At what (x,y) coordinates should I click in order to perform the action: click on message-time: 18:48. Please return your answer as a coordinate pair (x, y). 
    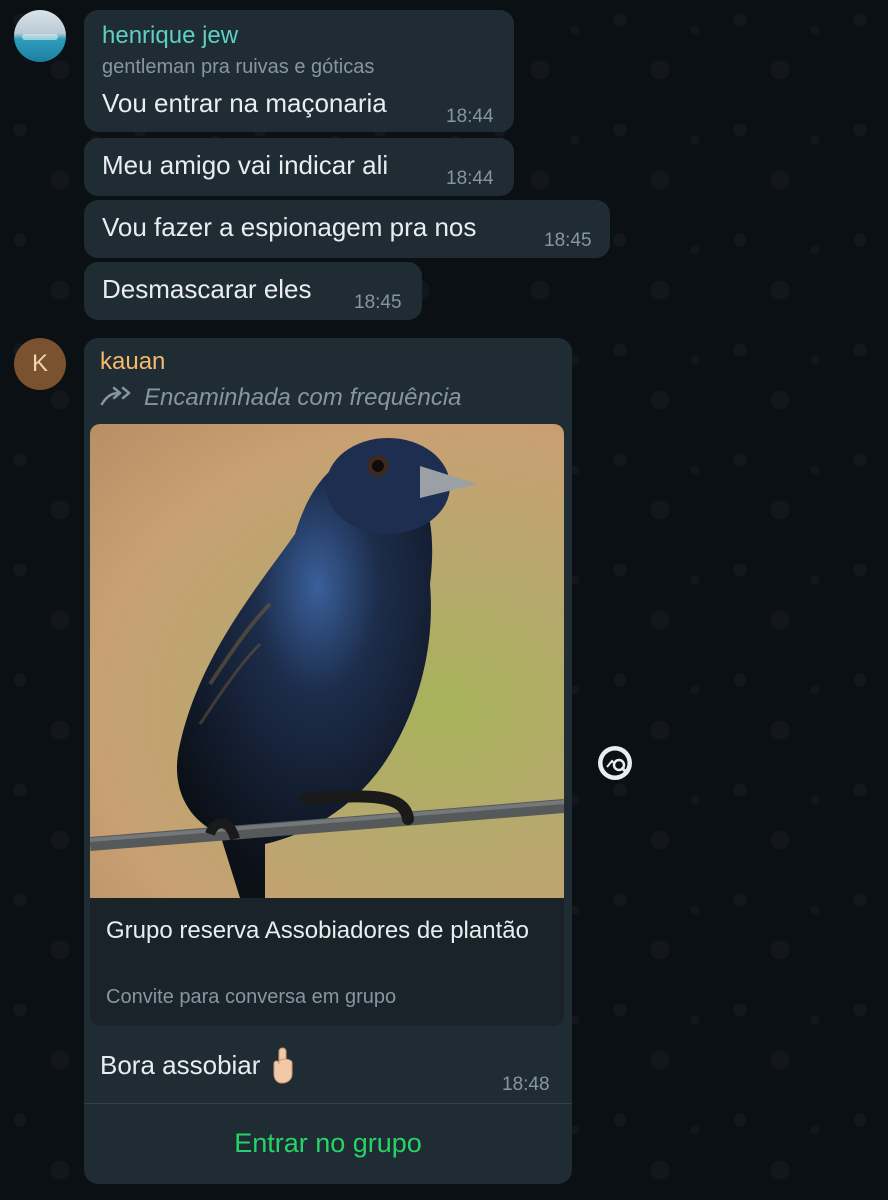
    Looking at the image, I should click on (526, 1084).